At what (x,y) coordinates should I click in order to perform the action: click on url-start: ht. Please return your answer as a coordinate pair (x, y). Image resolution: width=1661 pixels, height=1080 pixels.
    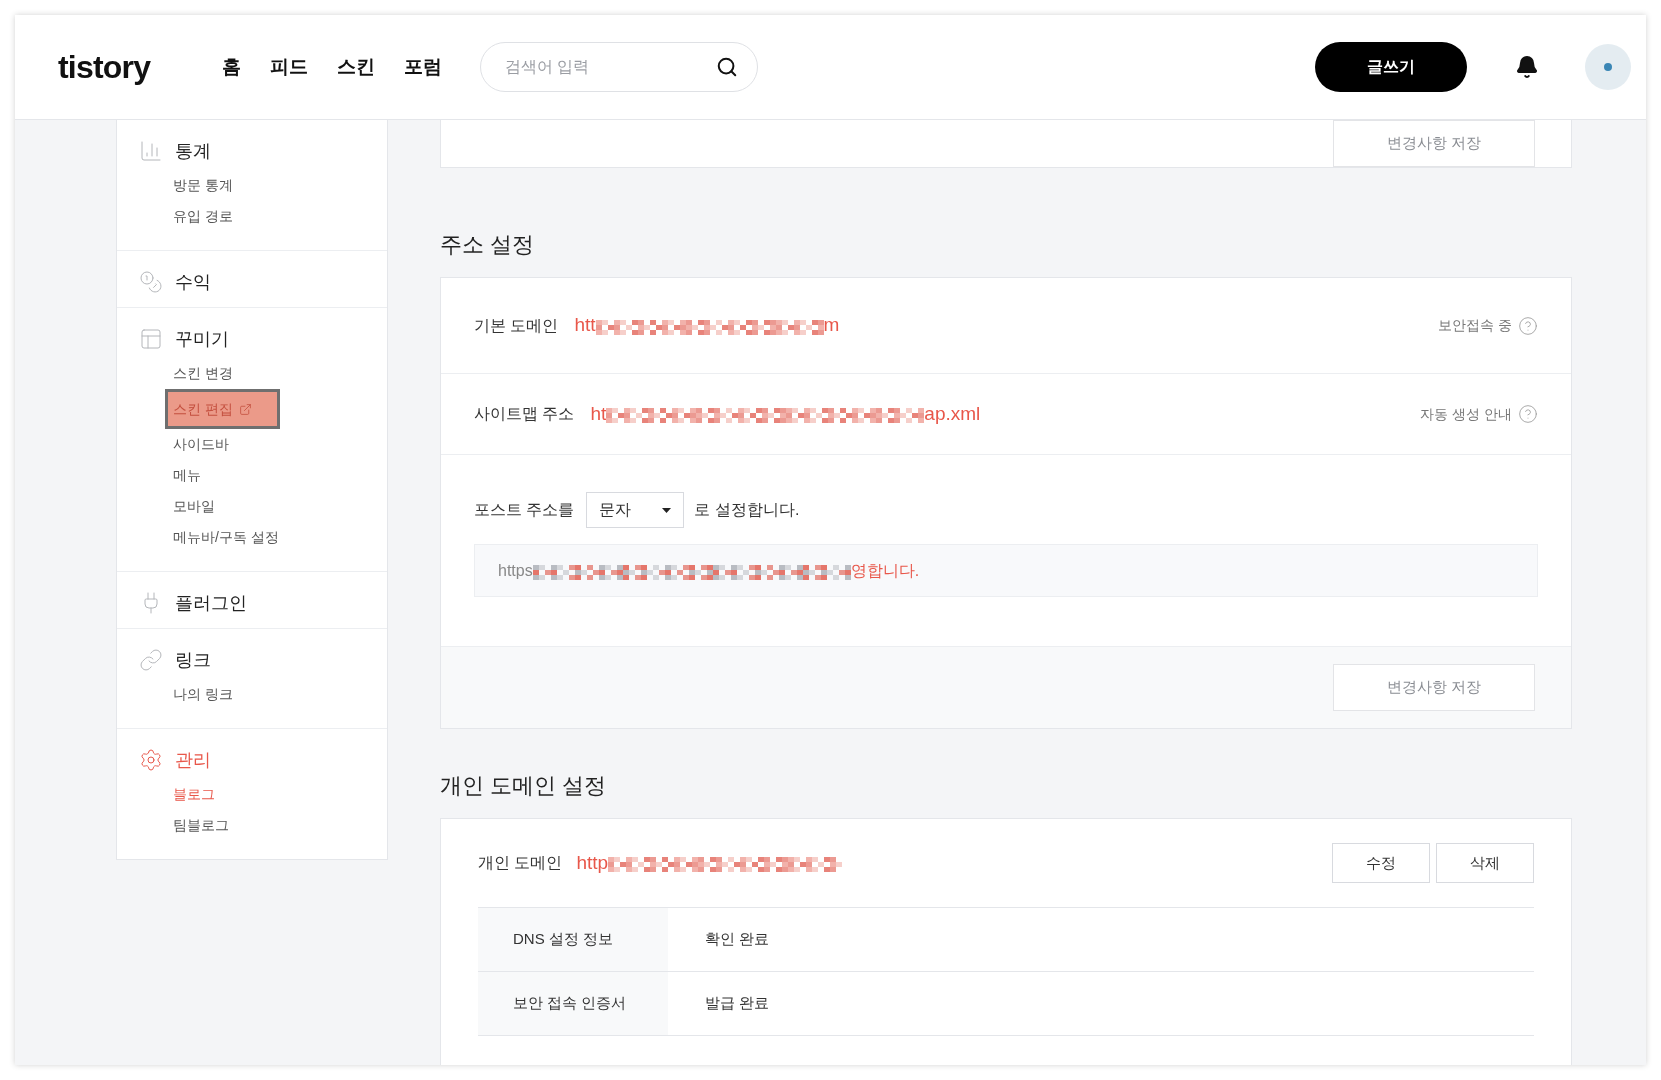
    Looking at the image, I should click on (598, 413).